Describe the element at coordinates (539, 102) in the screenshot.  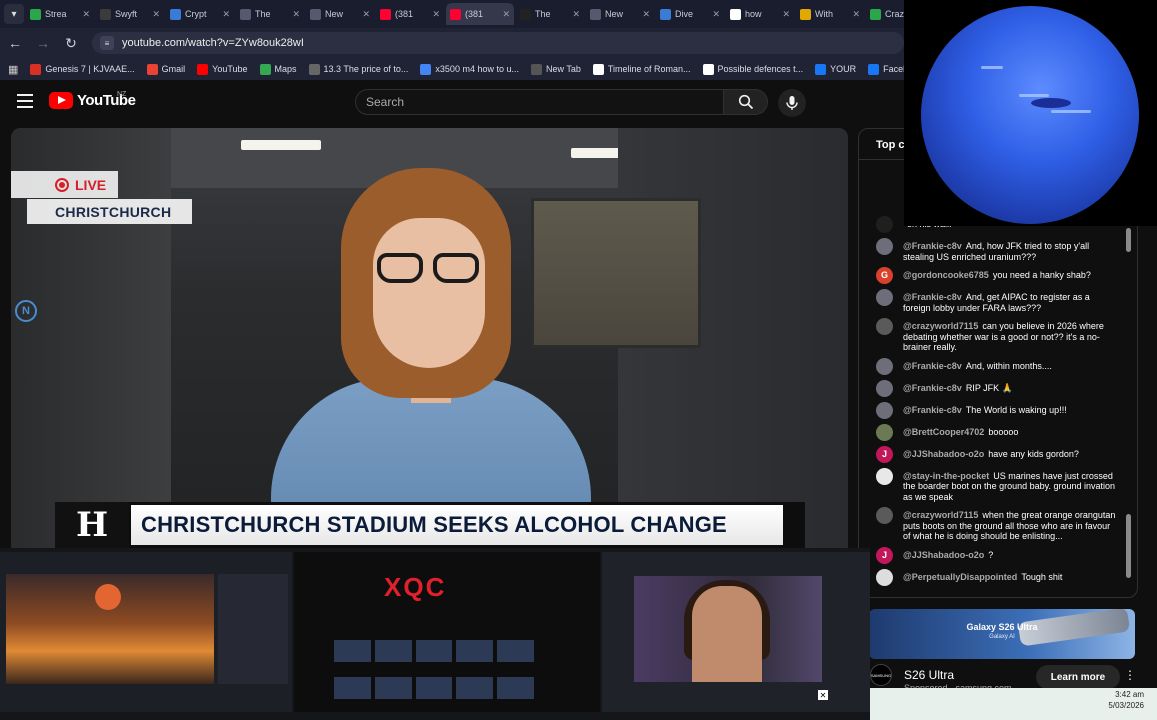
I see `search-input: Search` at that location.